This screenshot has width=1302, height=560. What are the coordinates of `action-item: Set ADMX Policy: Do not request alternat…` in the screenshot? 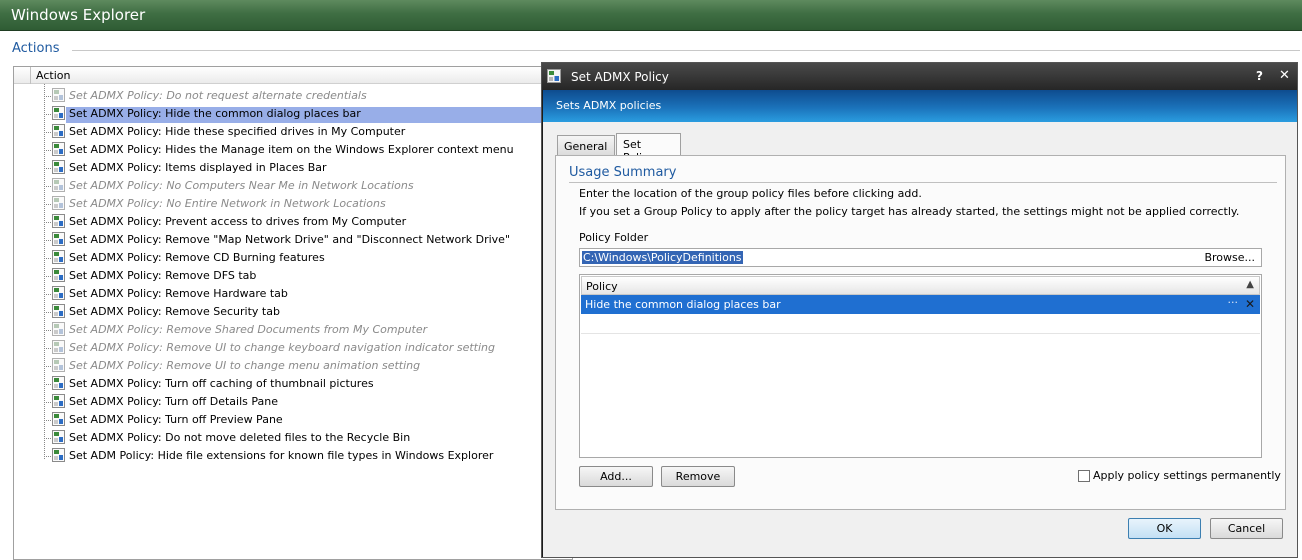 It's located at (293, 96).